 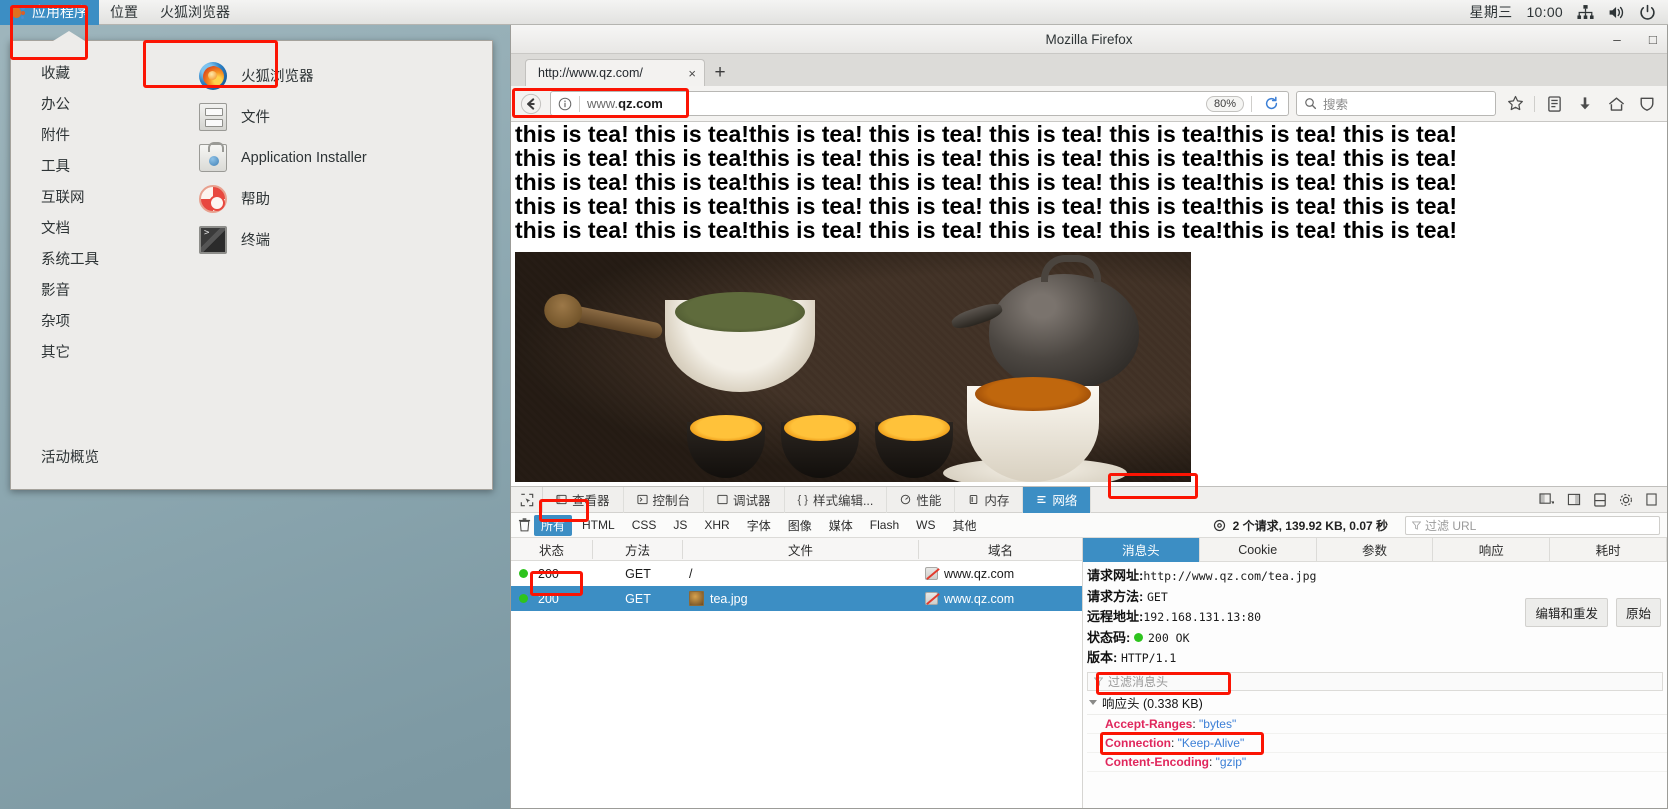 What do you see at coordinates (1653, 40) in the screenshot?
I see `maximize-button: □` at bounding box center [1653, 40].